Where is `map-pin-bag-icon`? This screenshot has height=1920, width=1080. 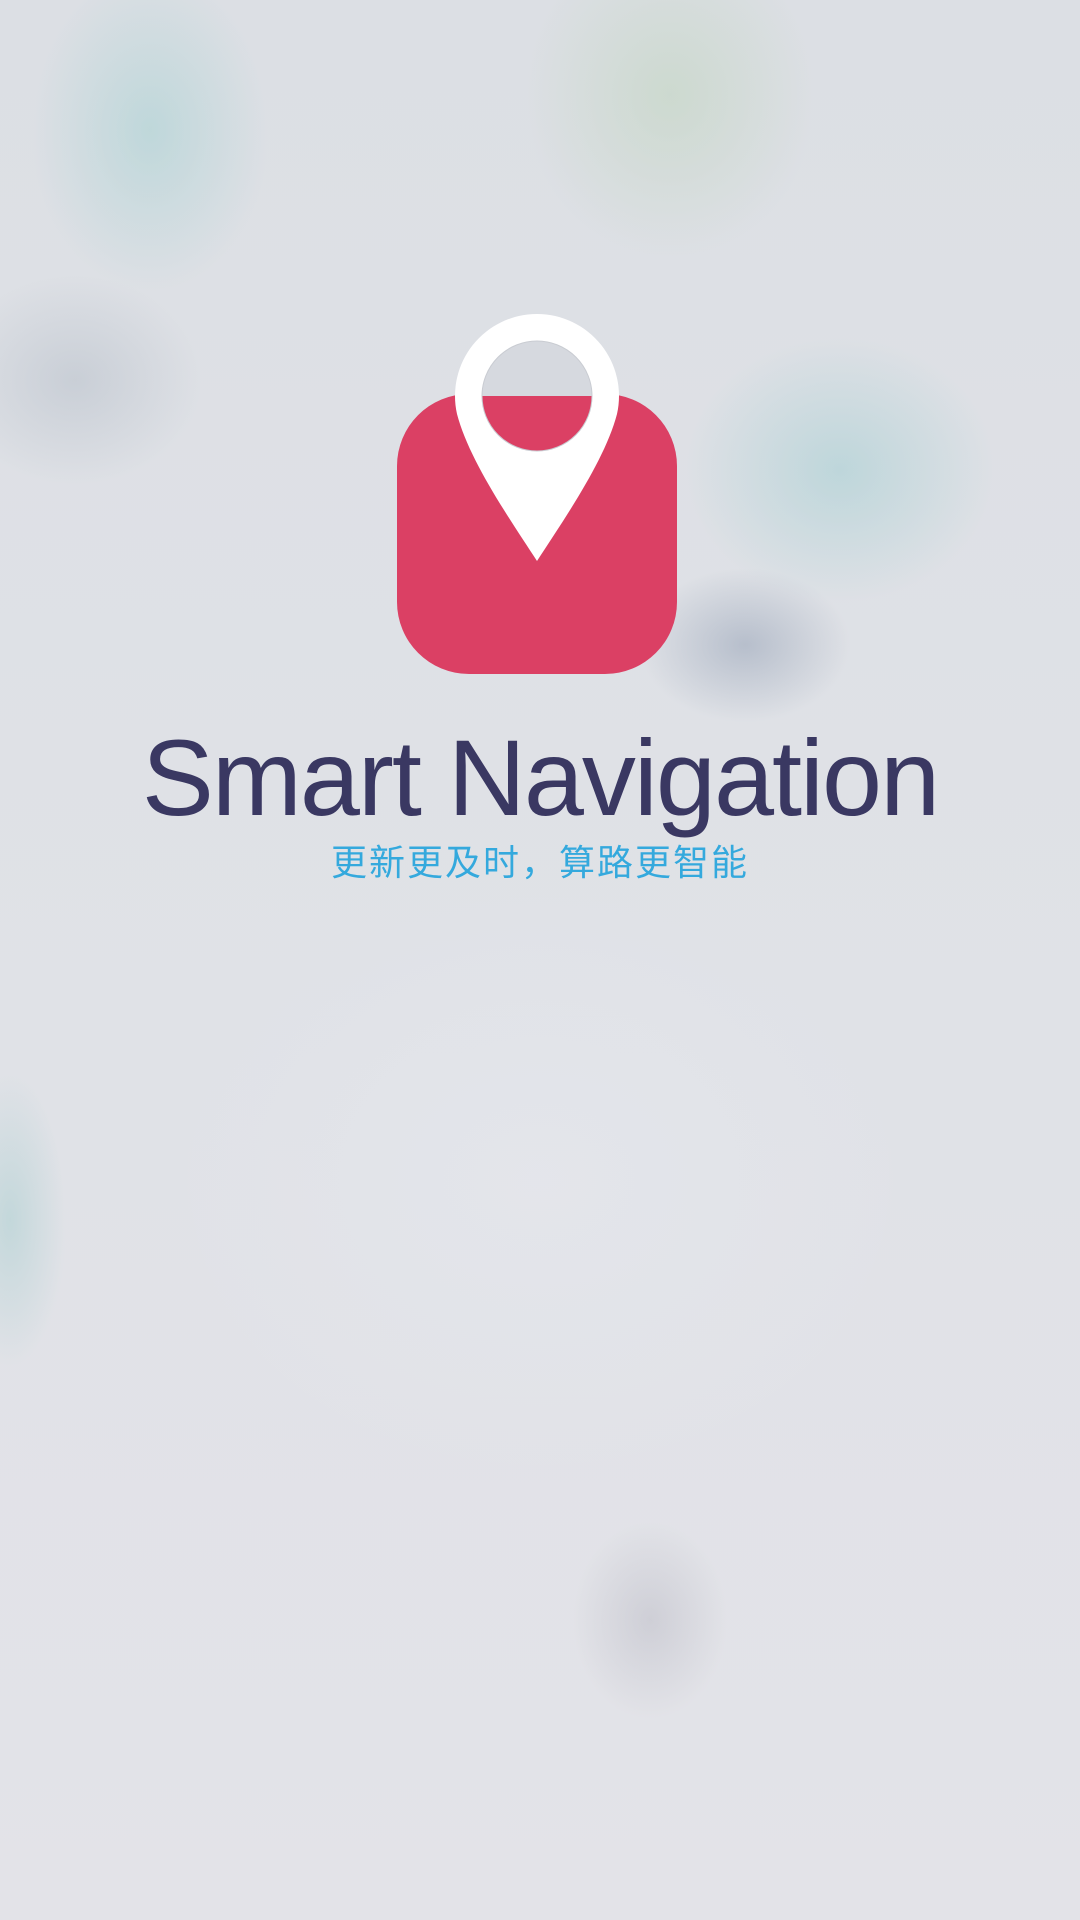
map-pin-bag-icon is located at coordinates (537, 493).